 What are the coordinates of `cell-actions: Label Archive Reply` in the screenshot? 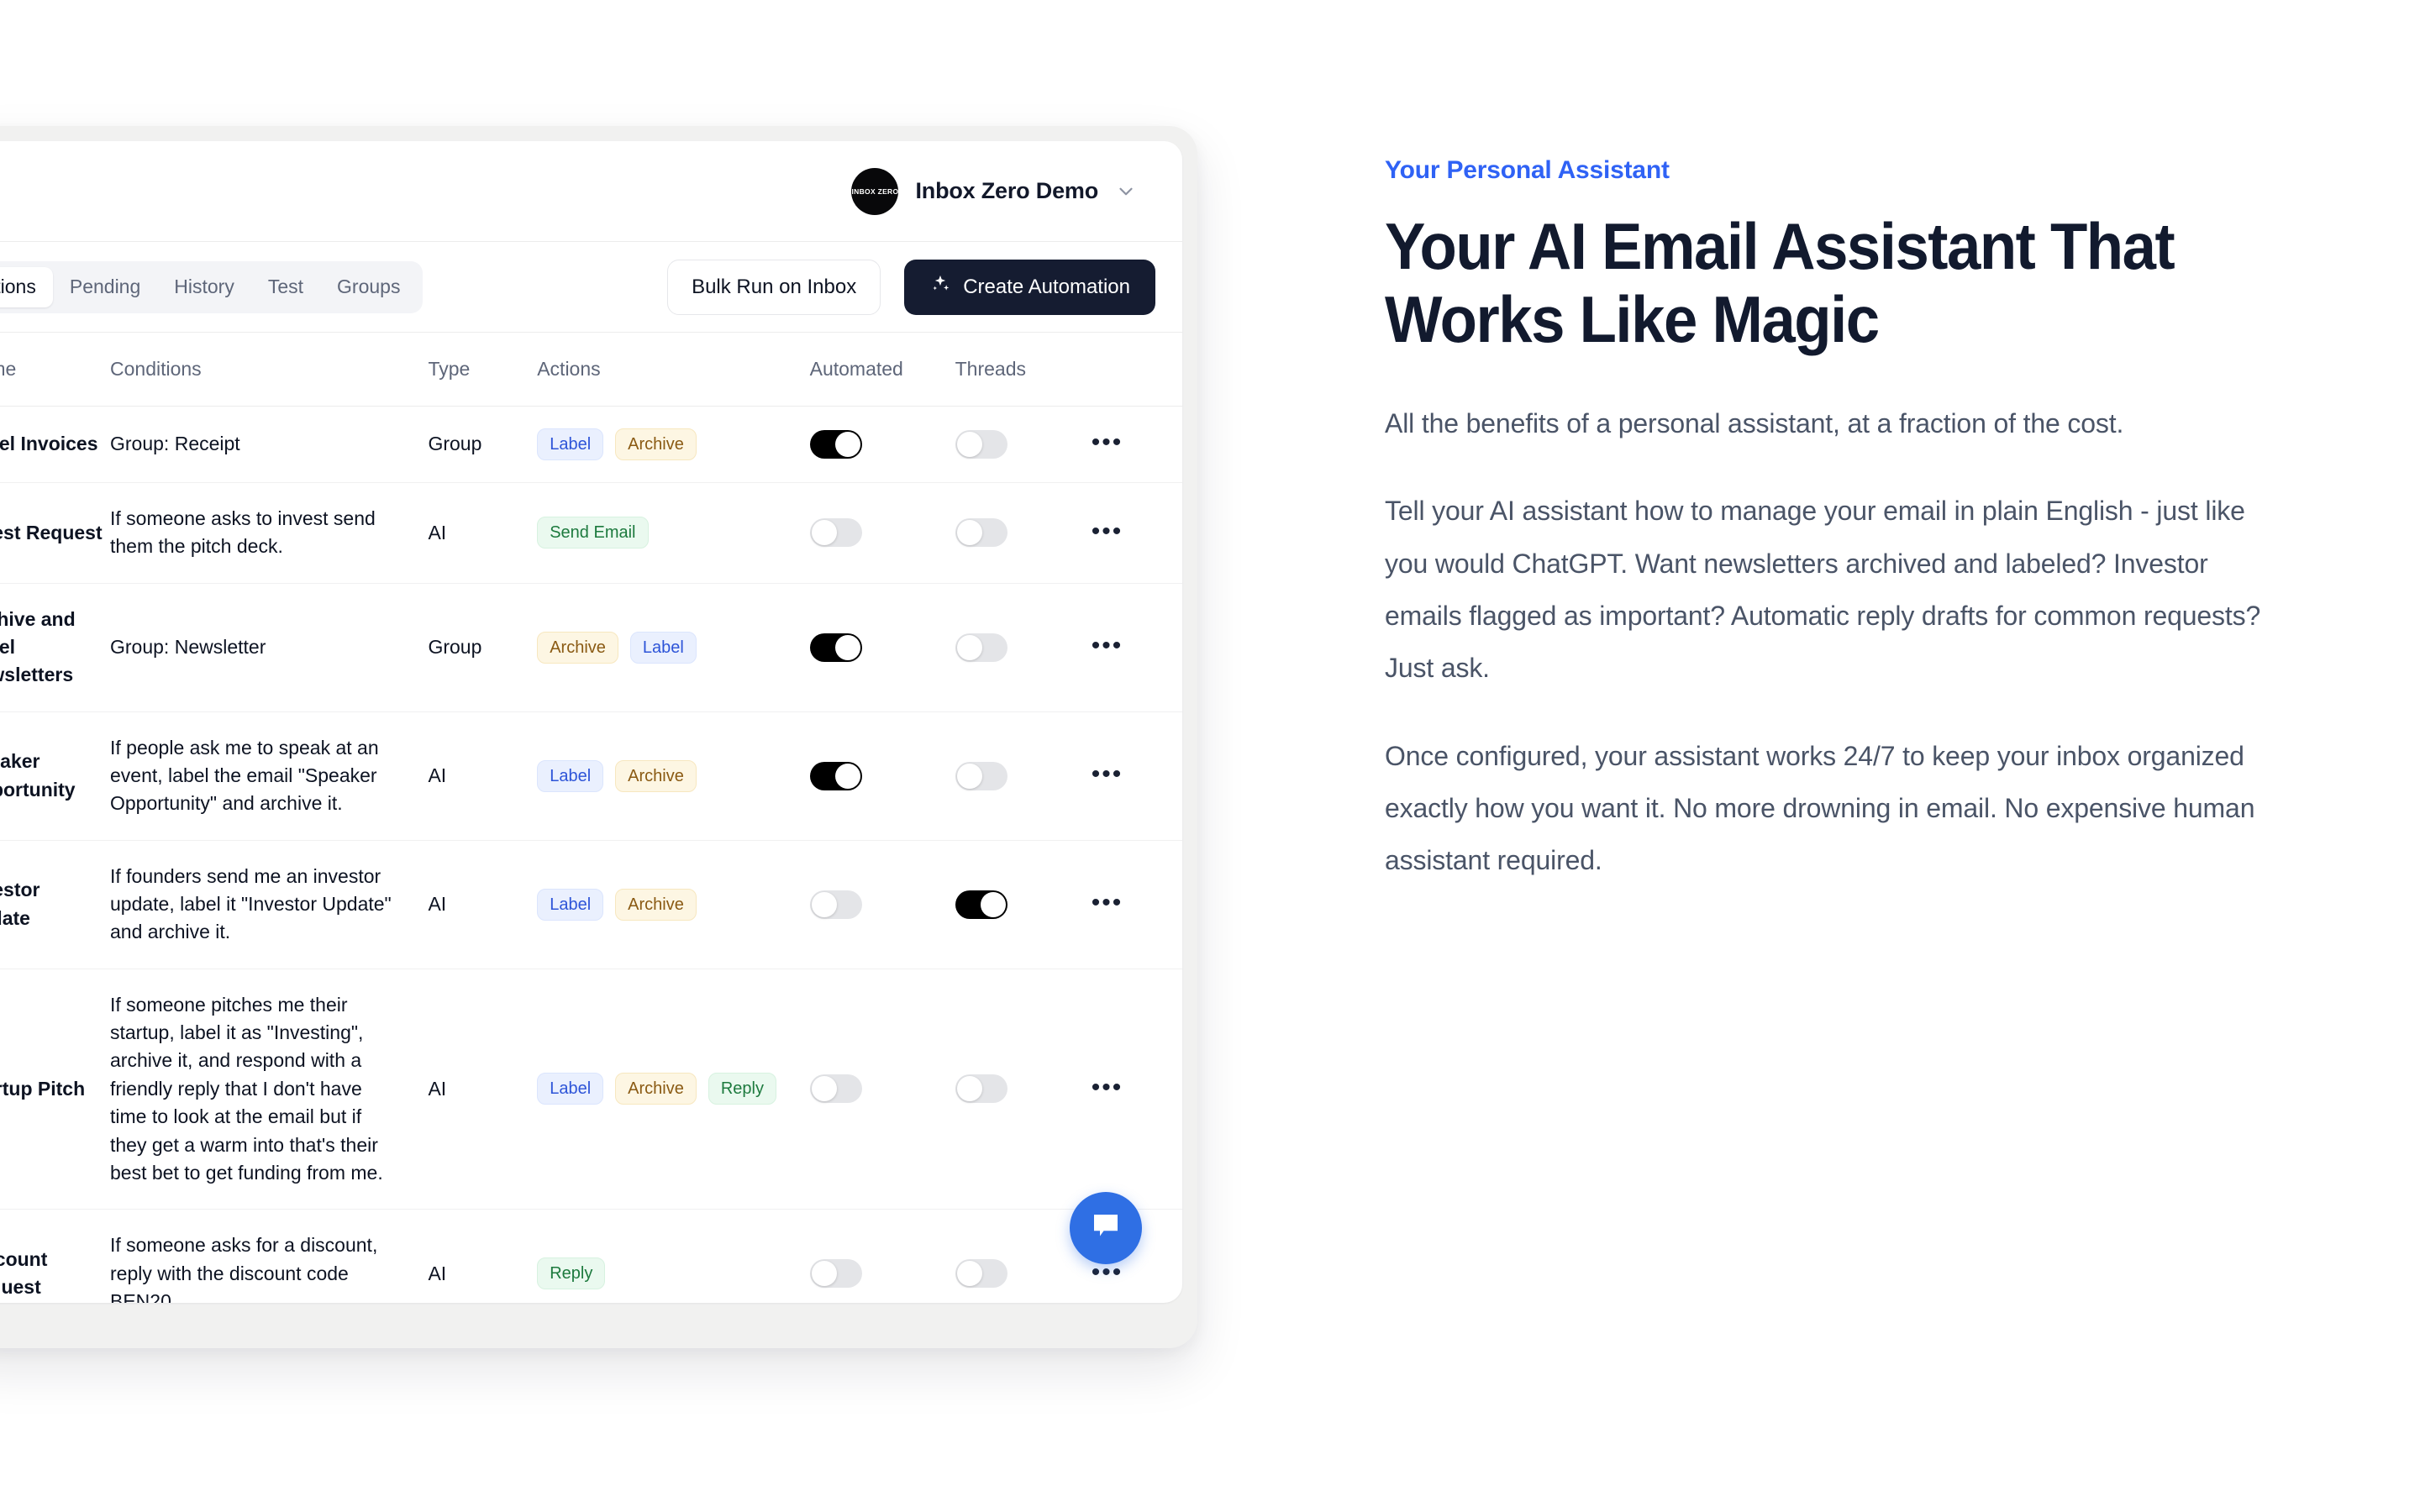 It's located at (673, 1089).